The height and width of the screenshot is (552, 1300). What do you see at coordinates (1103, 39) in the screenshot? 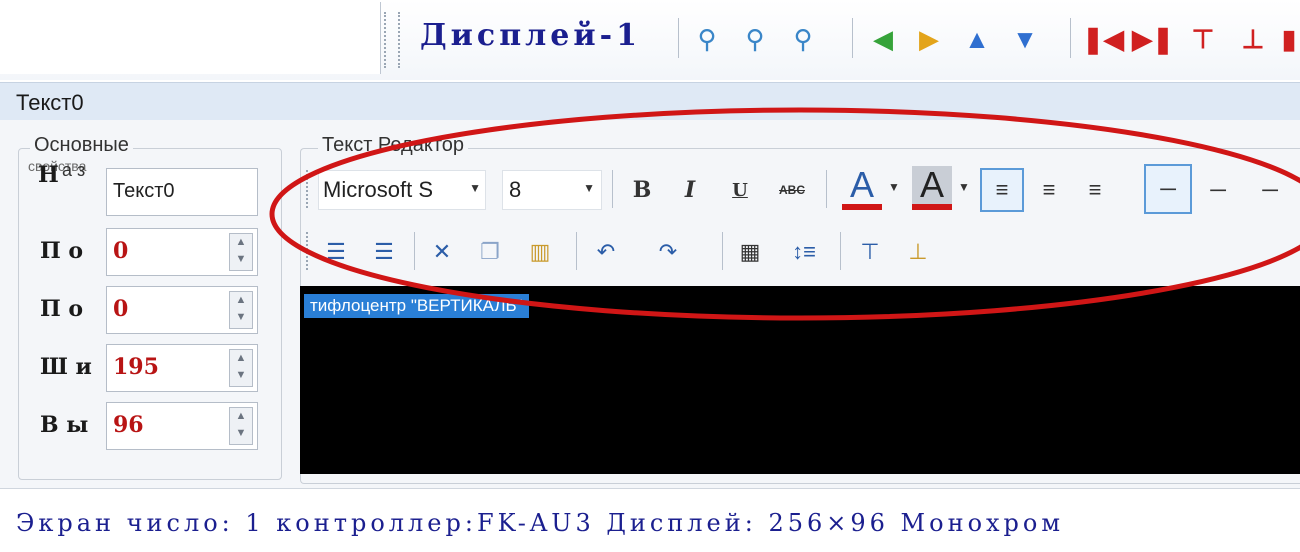
I see `align-first-icon: ❚◀` at bounding box center [1103, 39].